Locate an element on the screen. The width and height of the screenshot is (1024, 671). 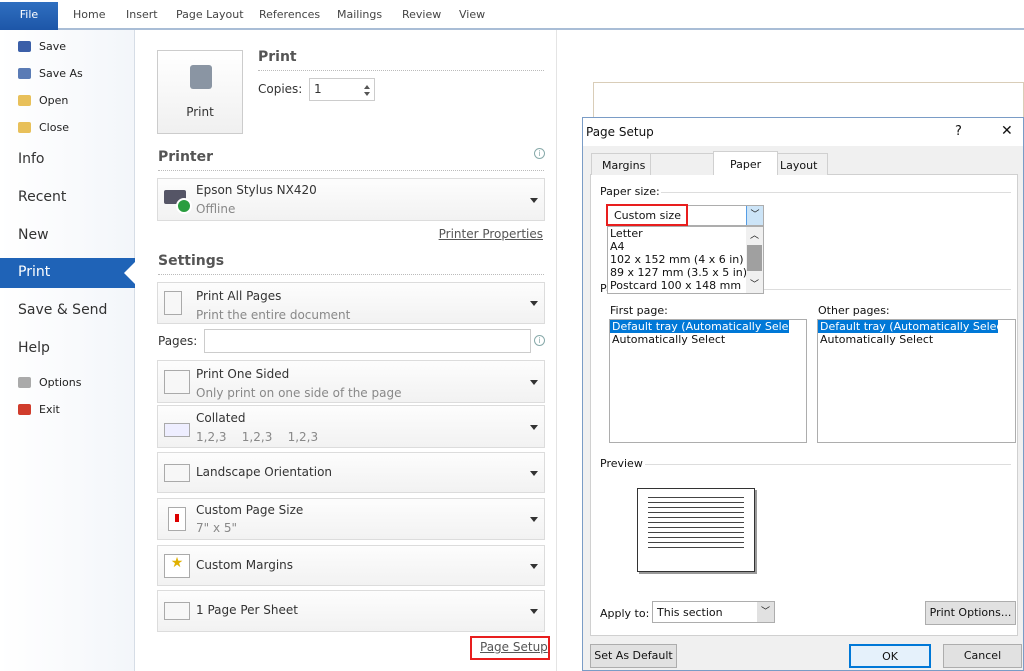
printer-heading: Printer is located at coordinates (186, 157).